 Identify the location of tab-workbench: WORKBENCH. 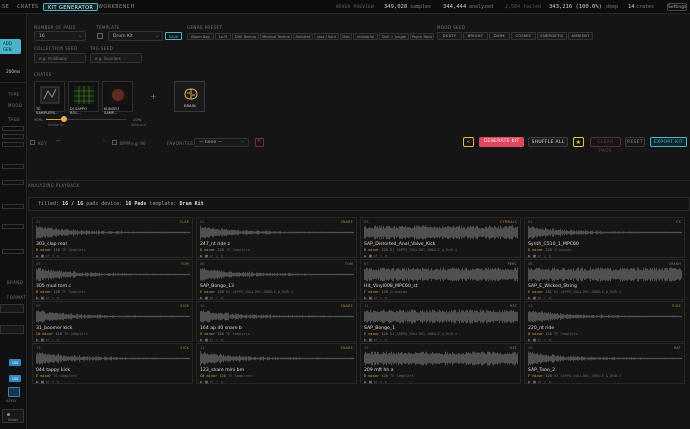
(116, 7).